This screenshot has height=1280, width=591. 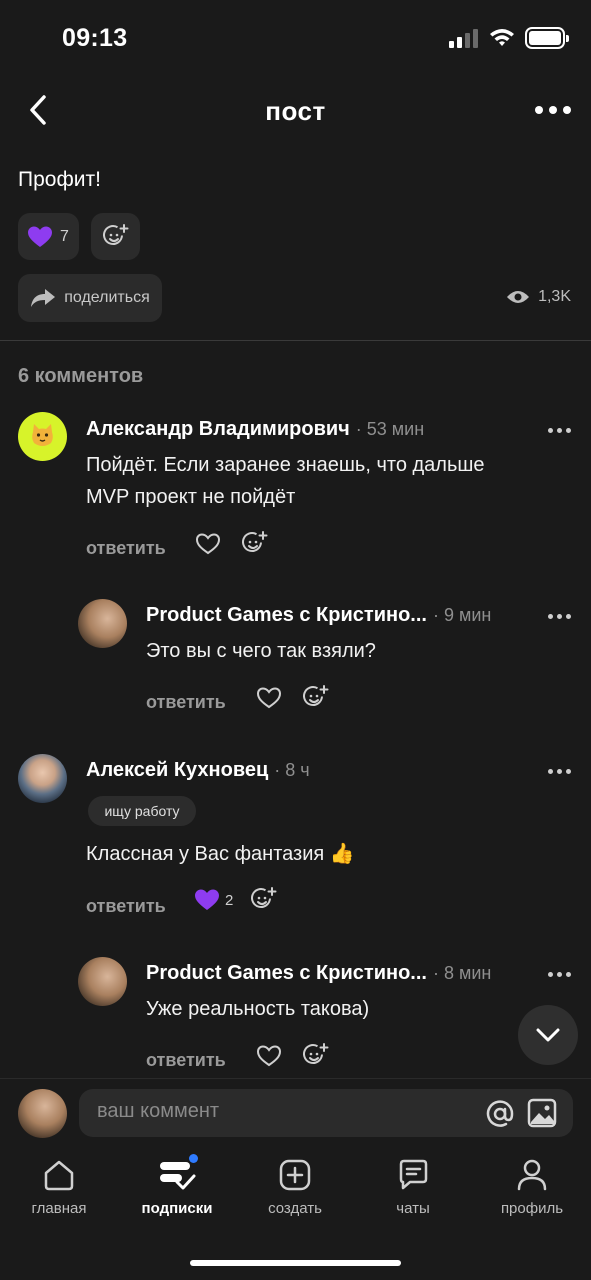 What do you see at coordinates (542, 1113) in the screenshot?
I see `image-icon` at bounding box center [542, 1113].